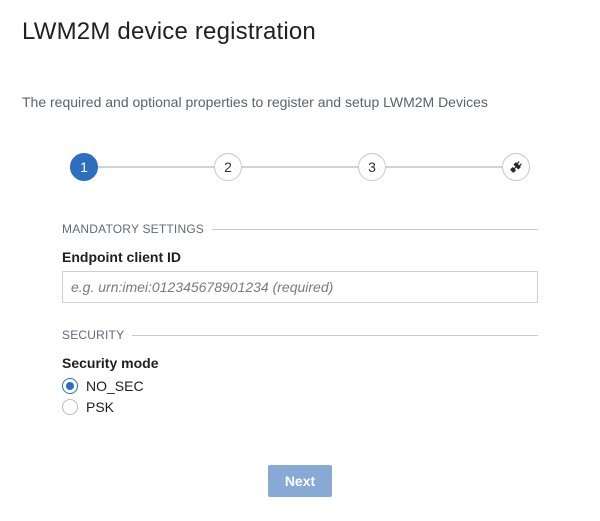  Describe the element at coordinates (300, 481) in the screenshot. I see `next-button: Next` at that location.